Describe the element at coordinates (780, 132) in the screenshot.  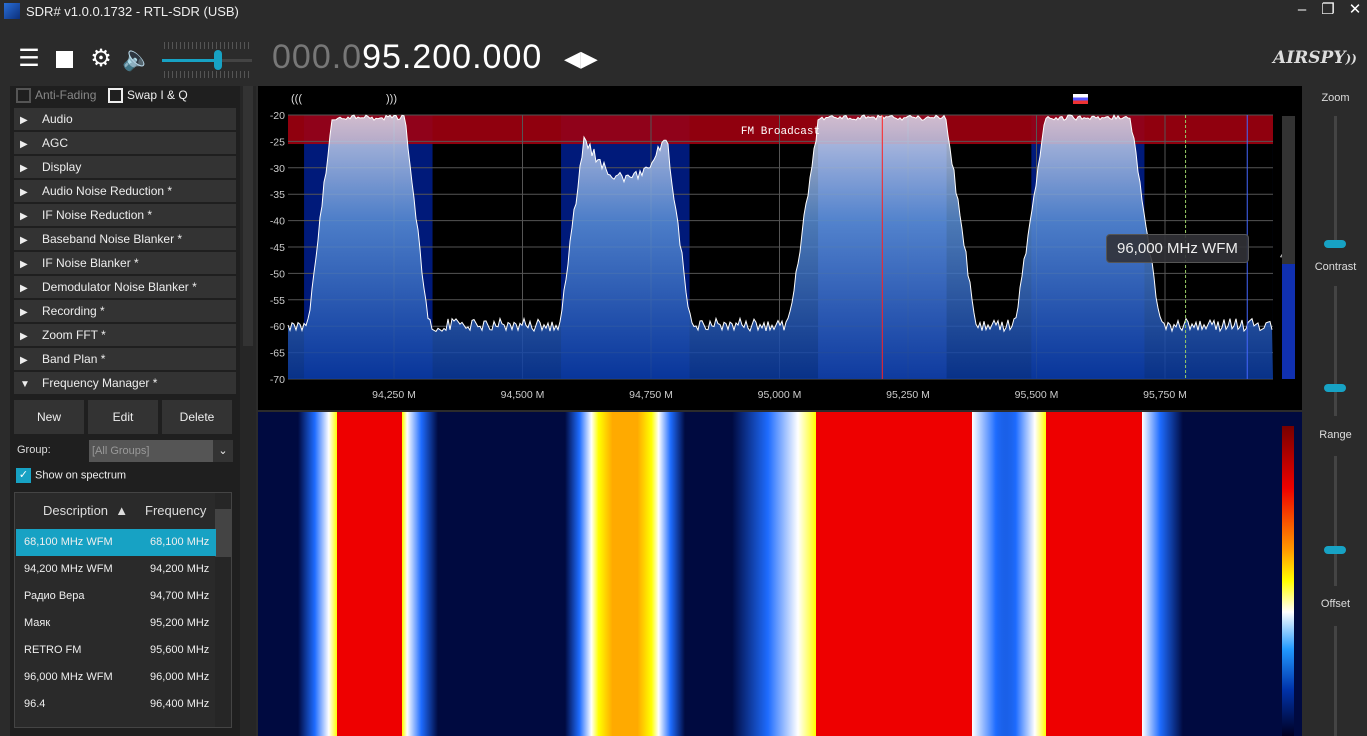
I see `band-plan-label: FM Broadcast` at that location.